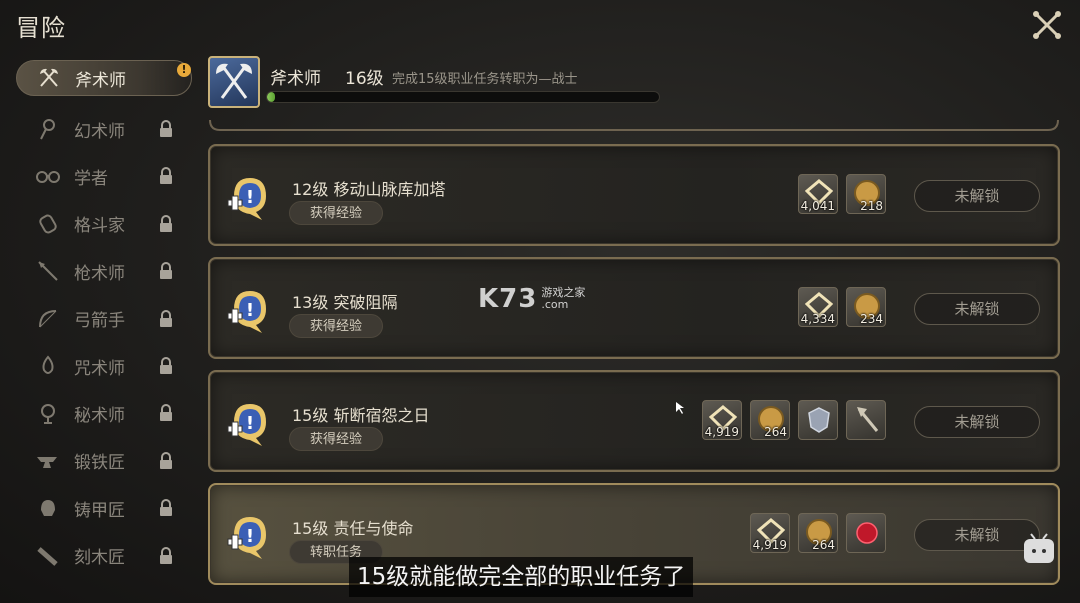  What do you see at coordinates (48, 366) in the screenshot?
I see `flame-icon` at bounding box center [48, 366].